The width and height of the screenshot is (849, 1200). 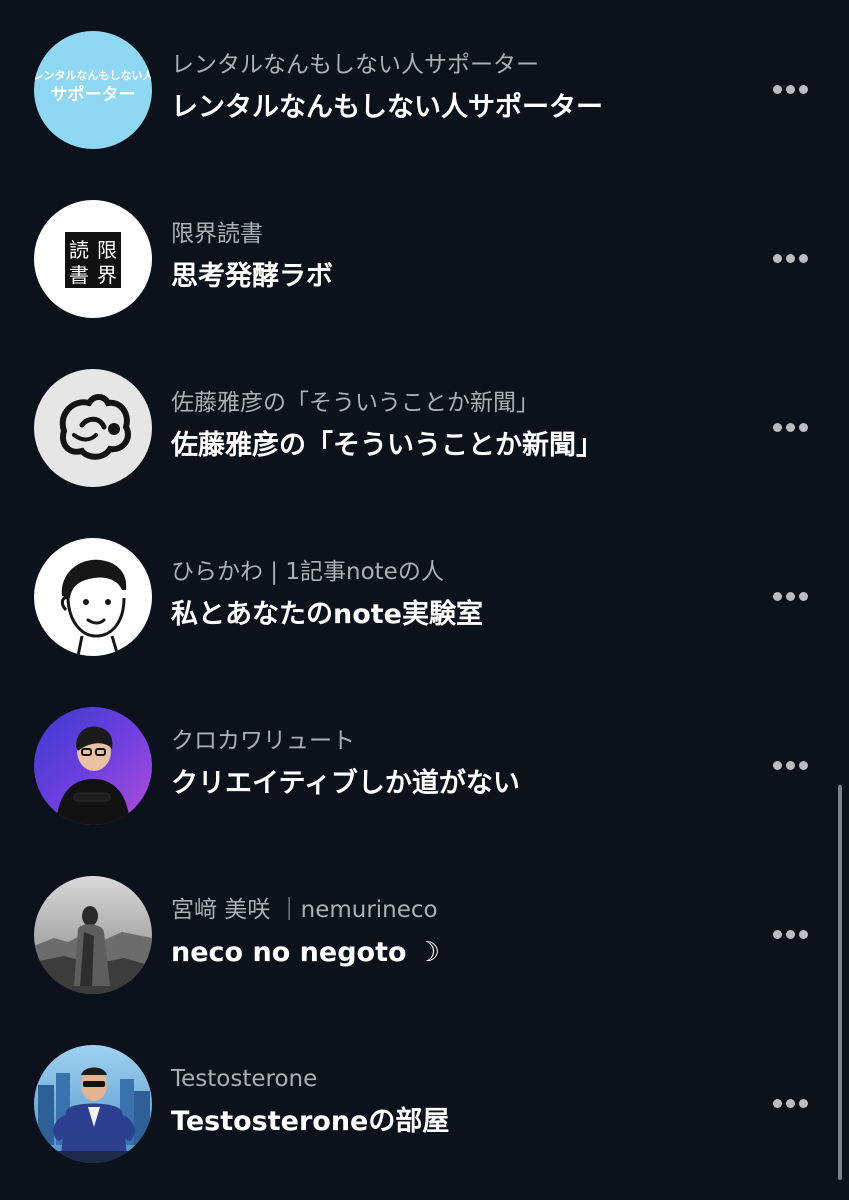 What do you see at coordinates (387, 107) in the screenshot?
I see `magazine-title: レンタルなんもしない人サポーター` at bounding box center [387, 107].